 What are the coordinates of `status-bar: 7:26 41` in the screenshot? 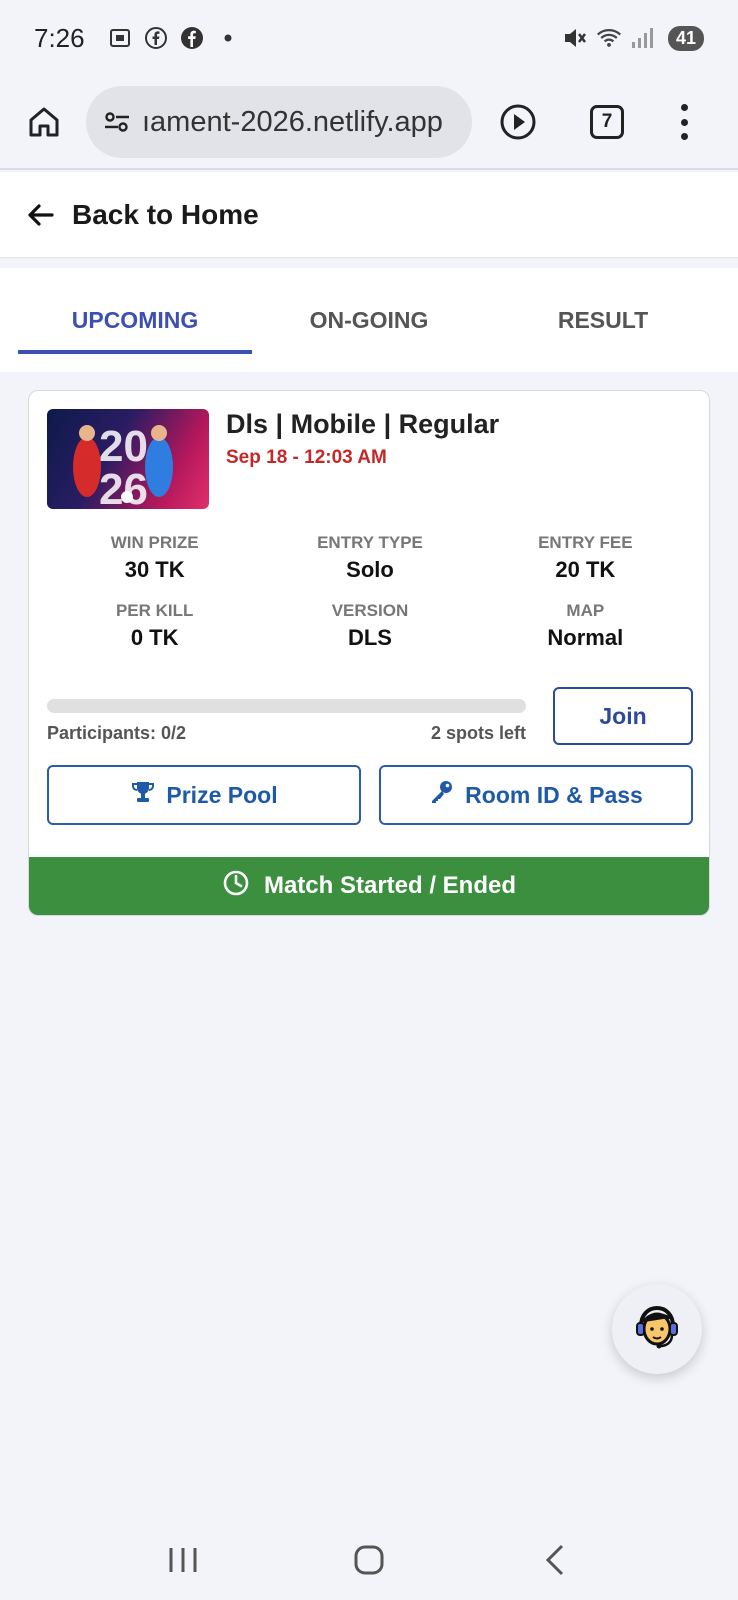 It's located at (369, 38).